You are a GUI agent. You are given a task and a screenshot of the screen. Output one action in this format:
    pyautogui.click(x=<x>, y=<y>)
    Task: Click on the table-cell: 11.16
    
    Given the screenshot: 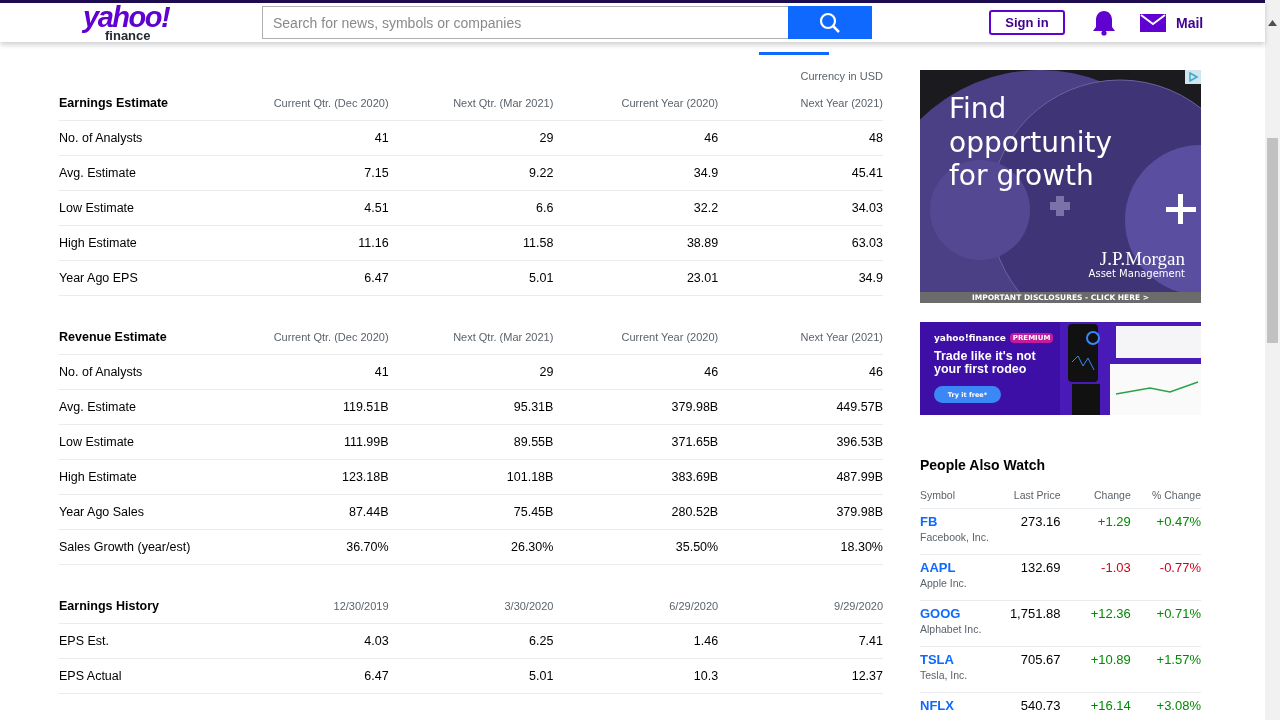 What is the action you would take?
    pyautogui.click(x=306, y=243)
    